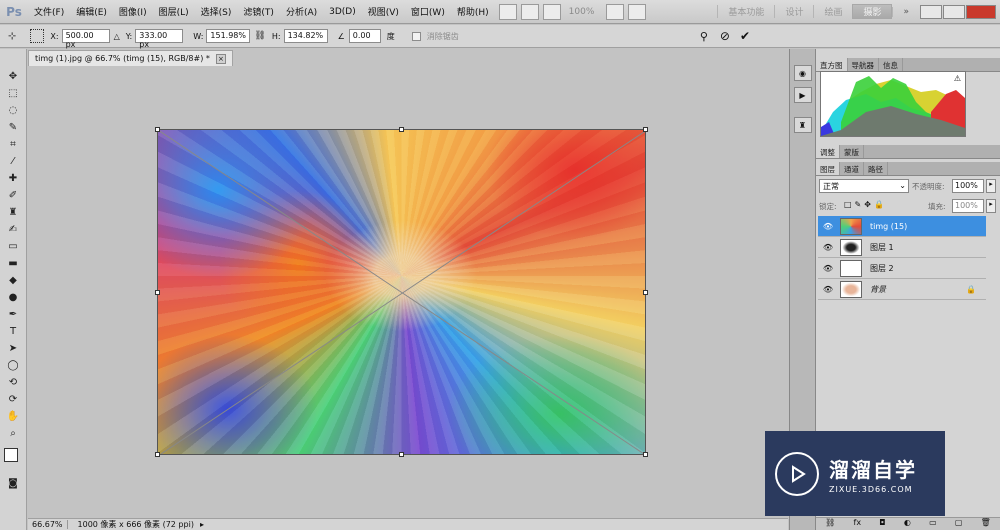 This screenshot has height=530, width=1000. I want to click on menu-filter: 滤镜(T), so click(258, 11).